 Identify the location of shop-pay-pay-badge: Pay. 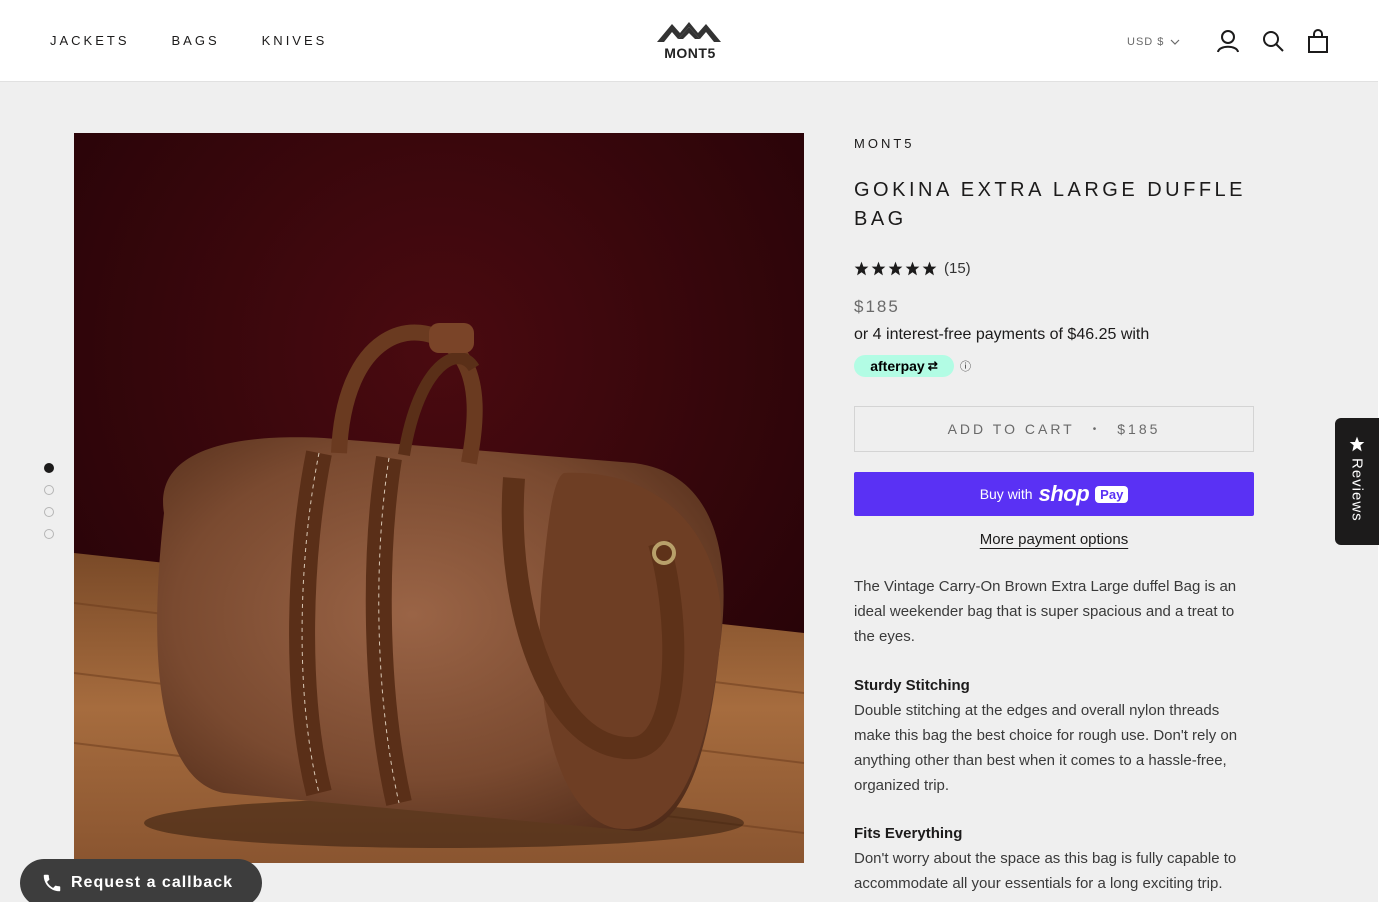
(1112, 494).